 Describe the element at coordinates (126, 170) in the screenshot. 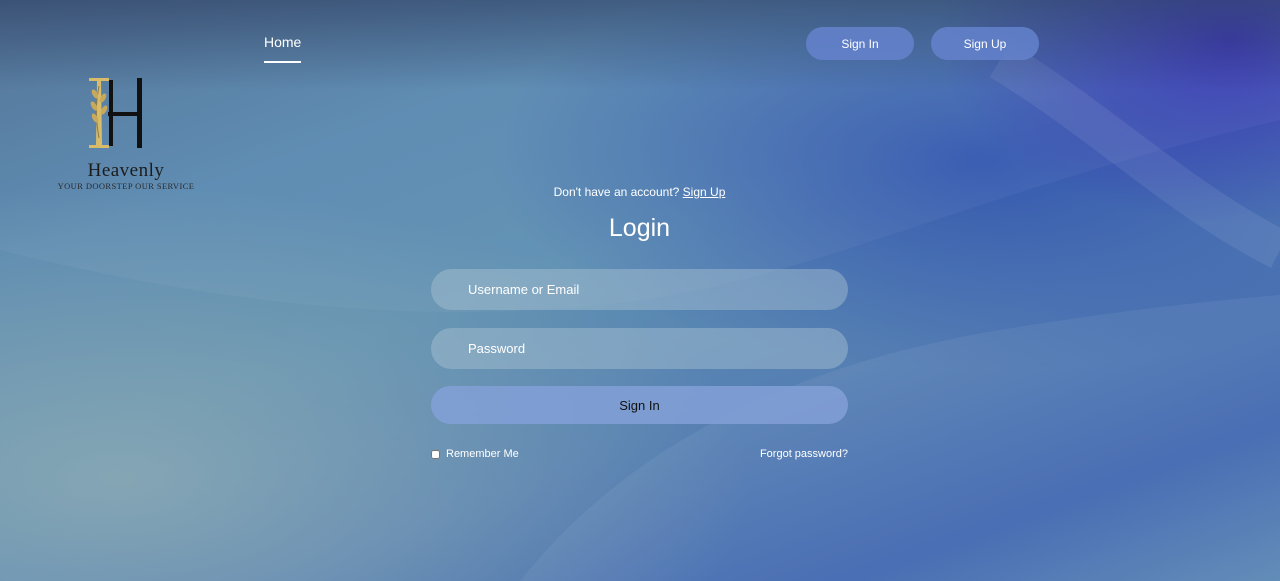

I see `brand-name: Heavenly` at that location.